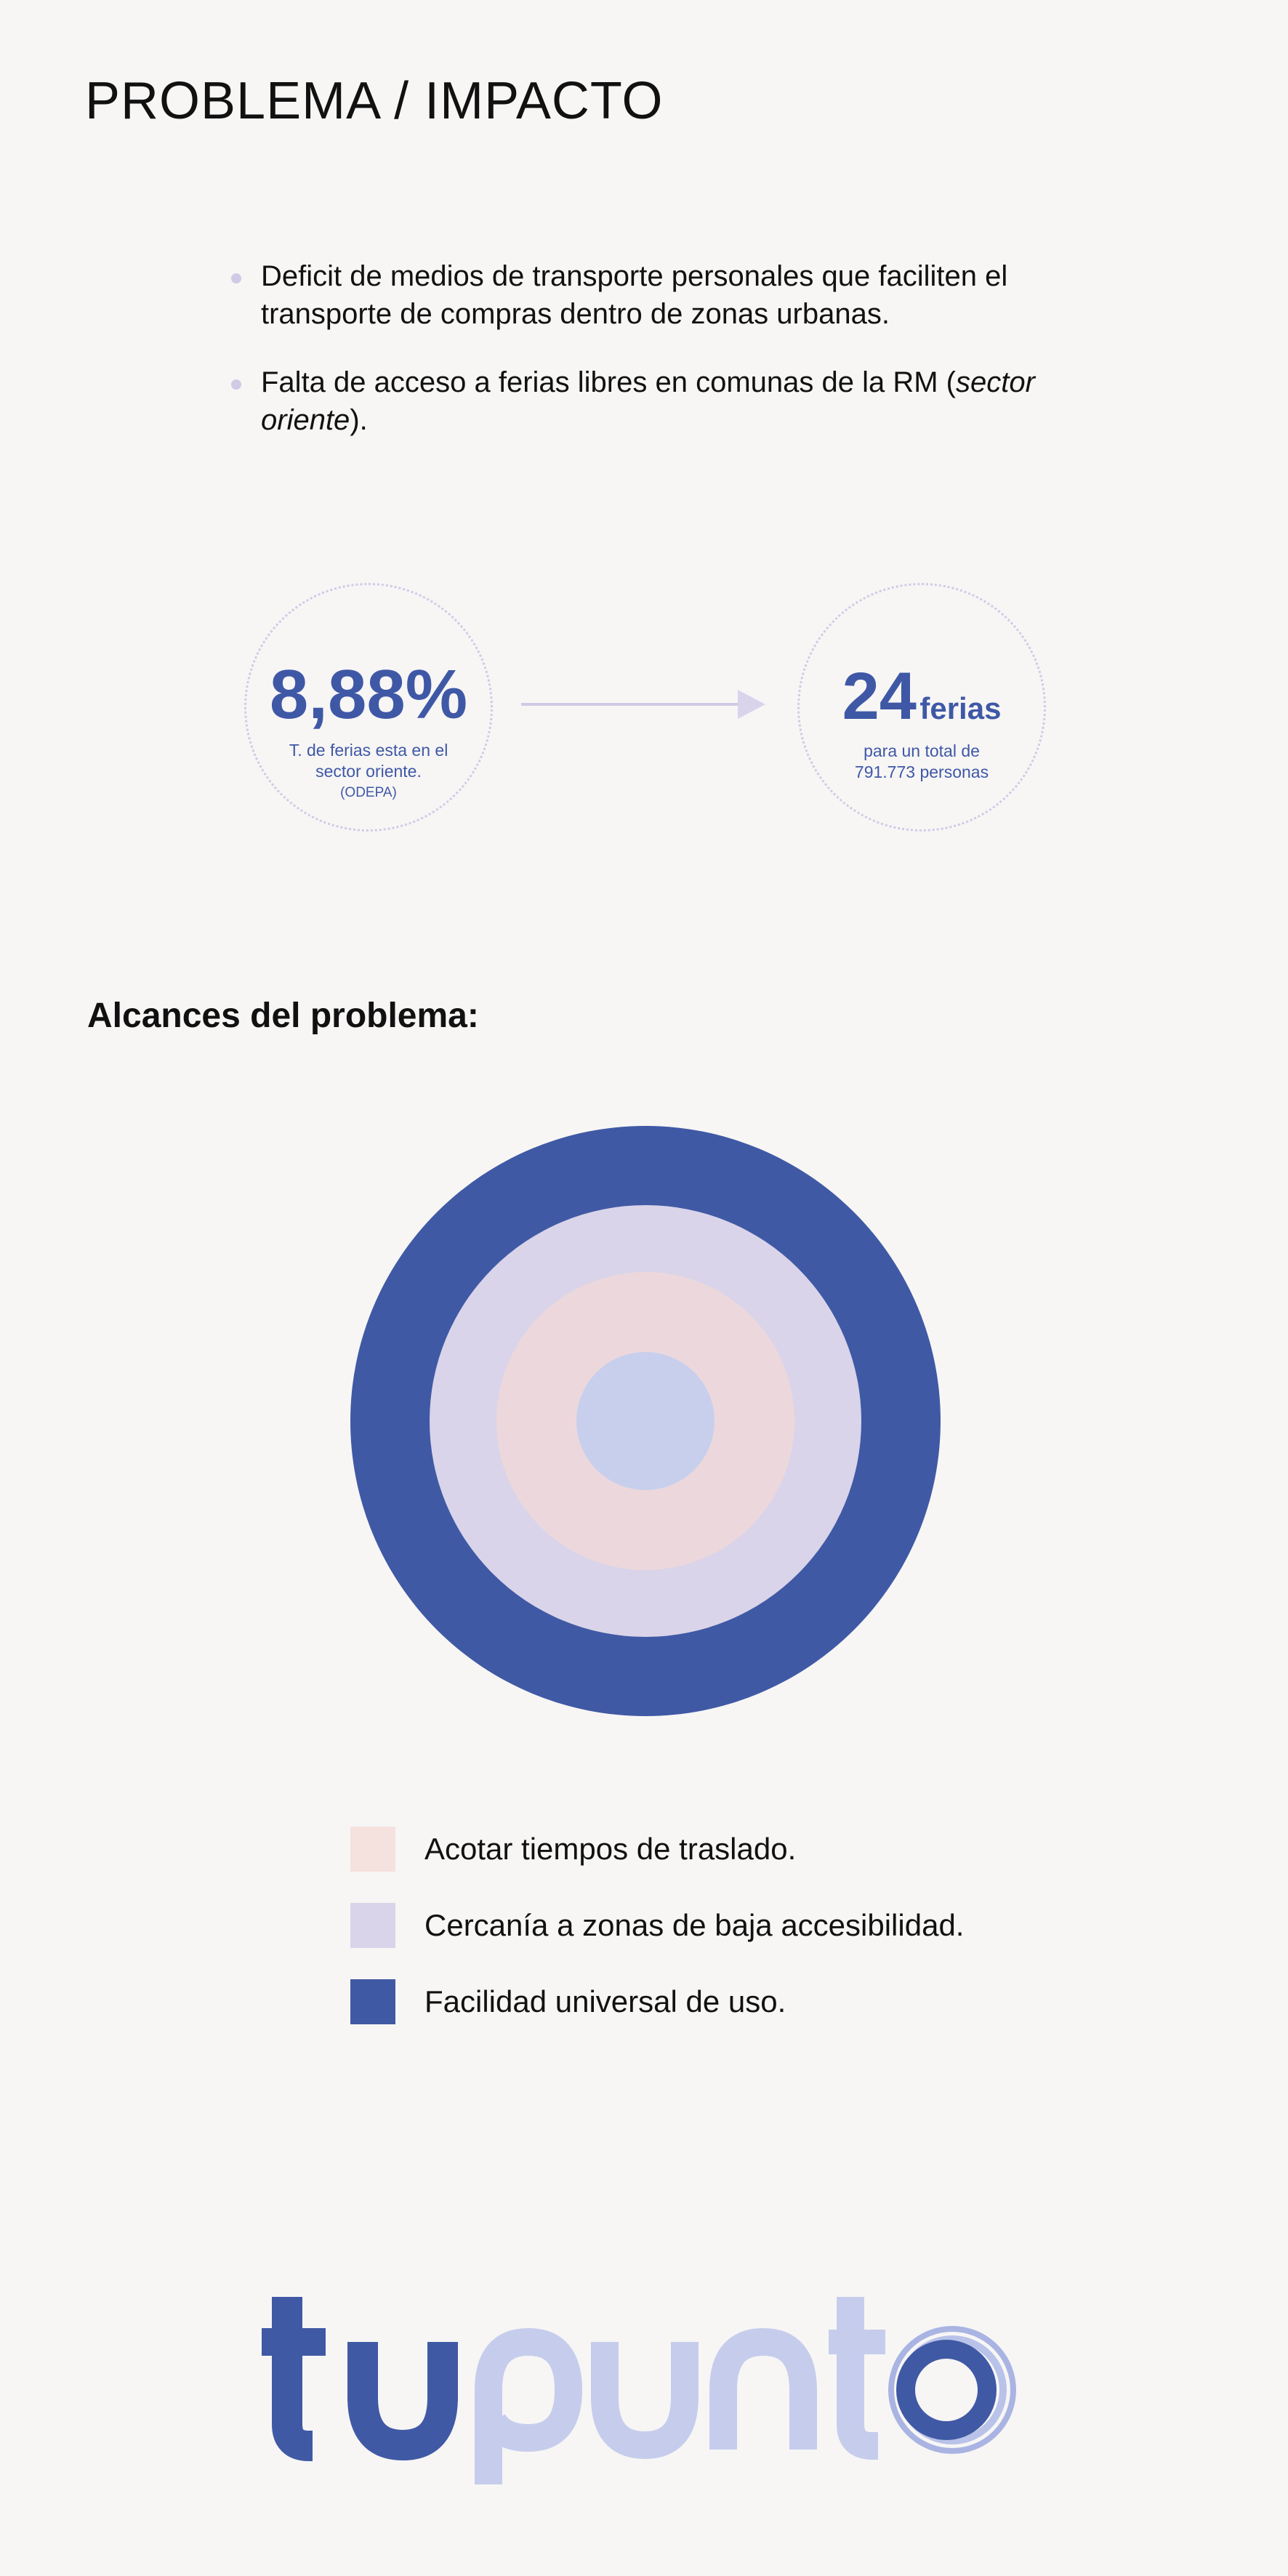 The width and height of the screenshot is (1288, 2576). Describe the element at coordinates (283, 1016) in the screenshot. I see `section-title: Alcances del problema:` at that location.